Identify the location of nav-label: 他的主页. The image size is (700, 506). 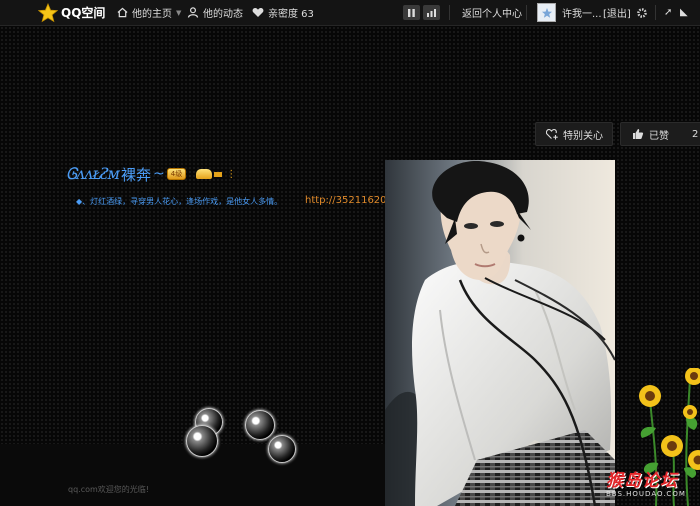
(152, 14).